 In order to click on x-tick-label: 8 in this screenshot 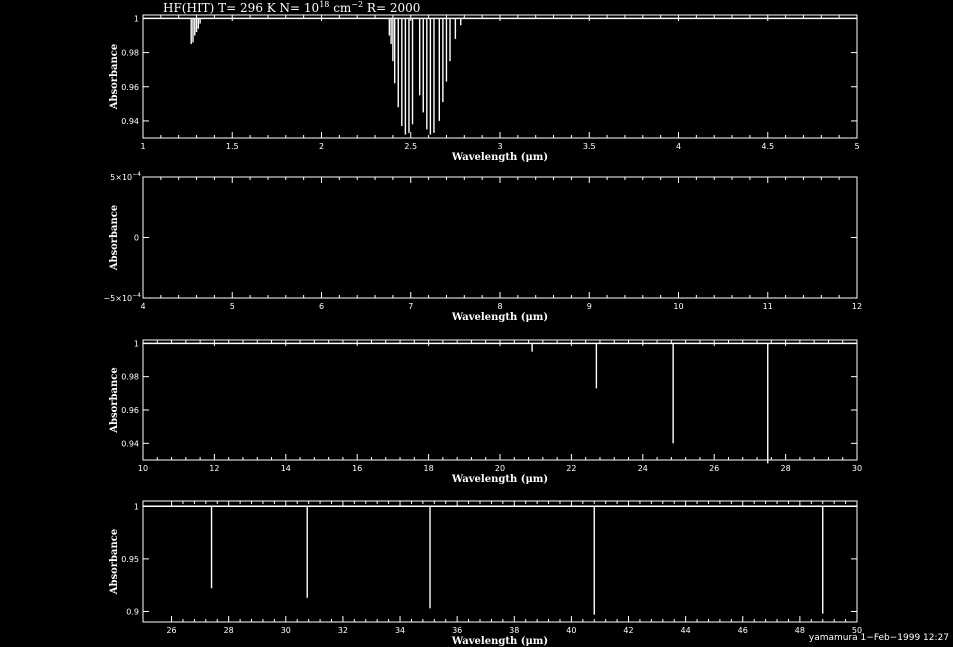, I will do `click(499, 306)`.